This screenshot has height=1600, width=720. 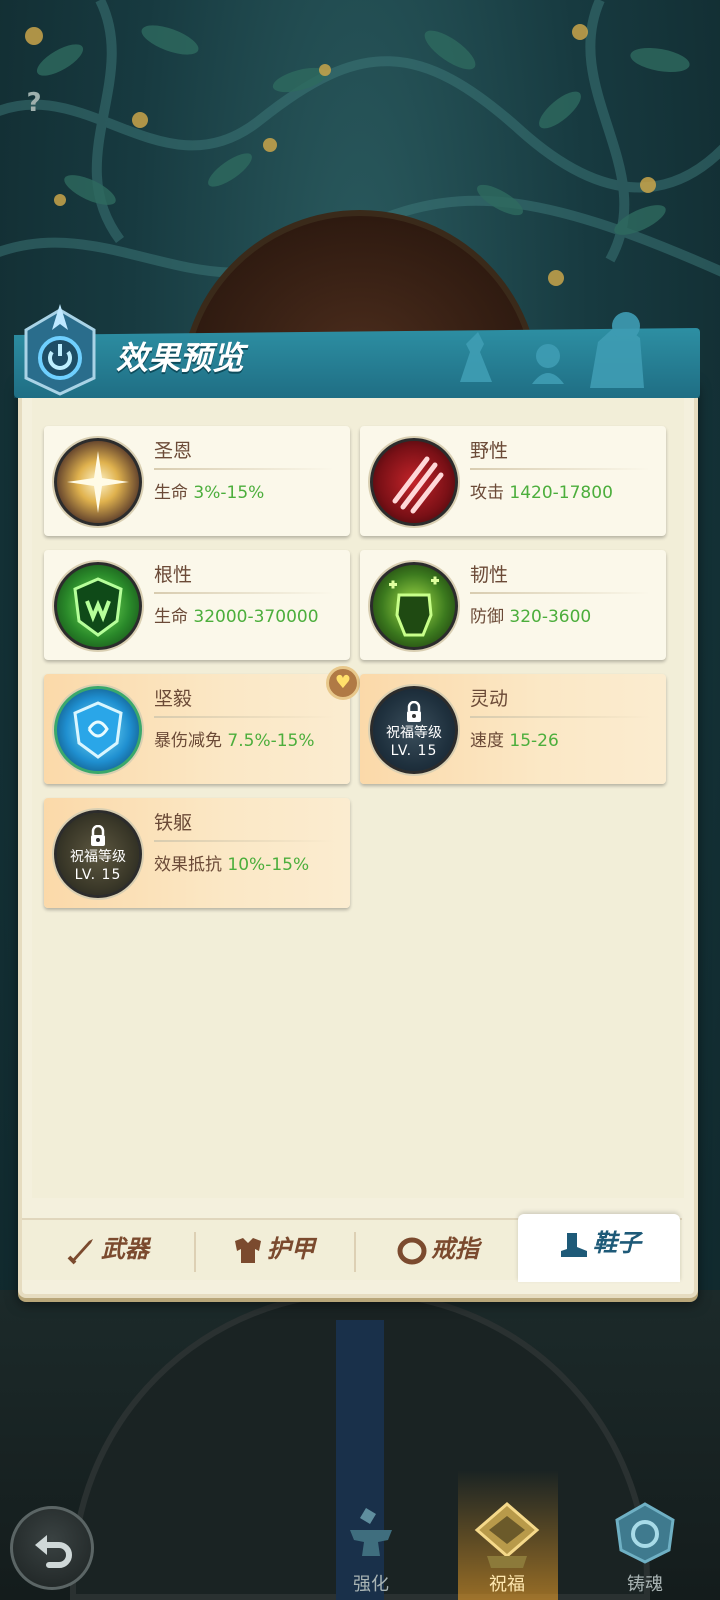 What do you see at coordinates (489, 451) in the screenshot?
I see `effect-name: 野性` at bounding box center [489, 451].